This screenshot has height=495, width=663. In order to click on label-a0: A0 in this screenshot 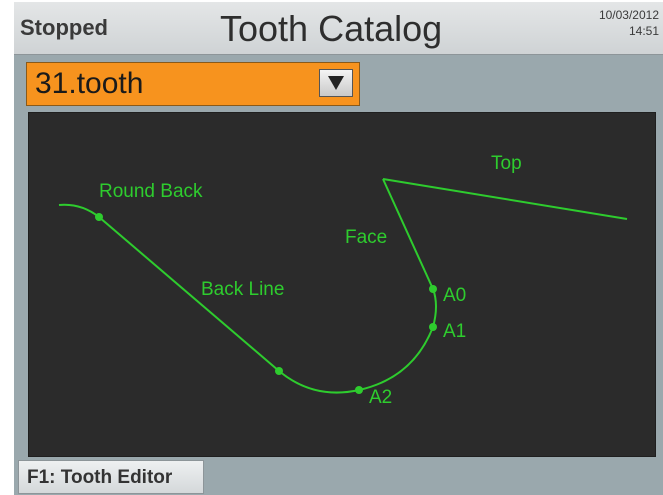, I will do `click(454, 295)`.